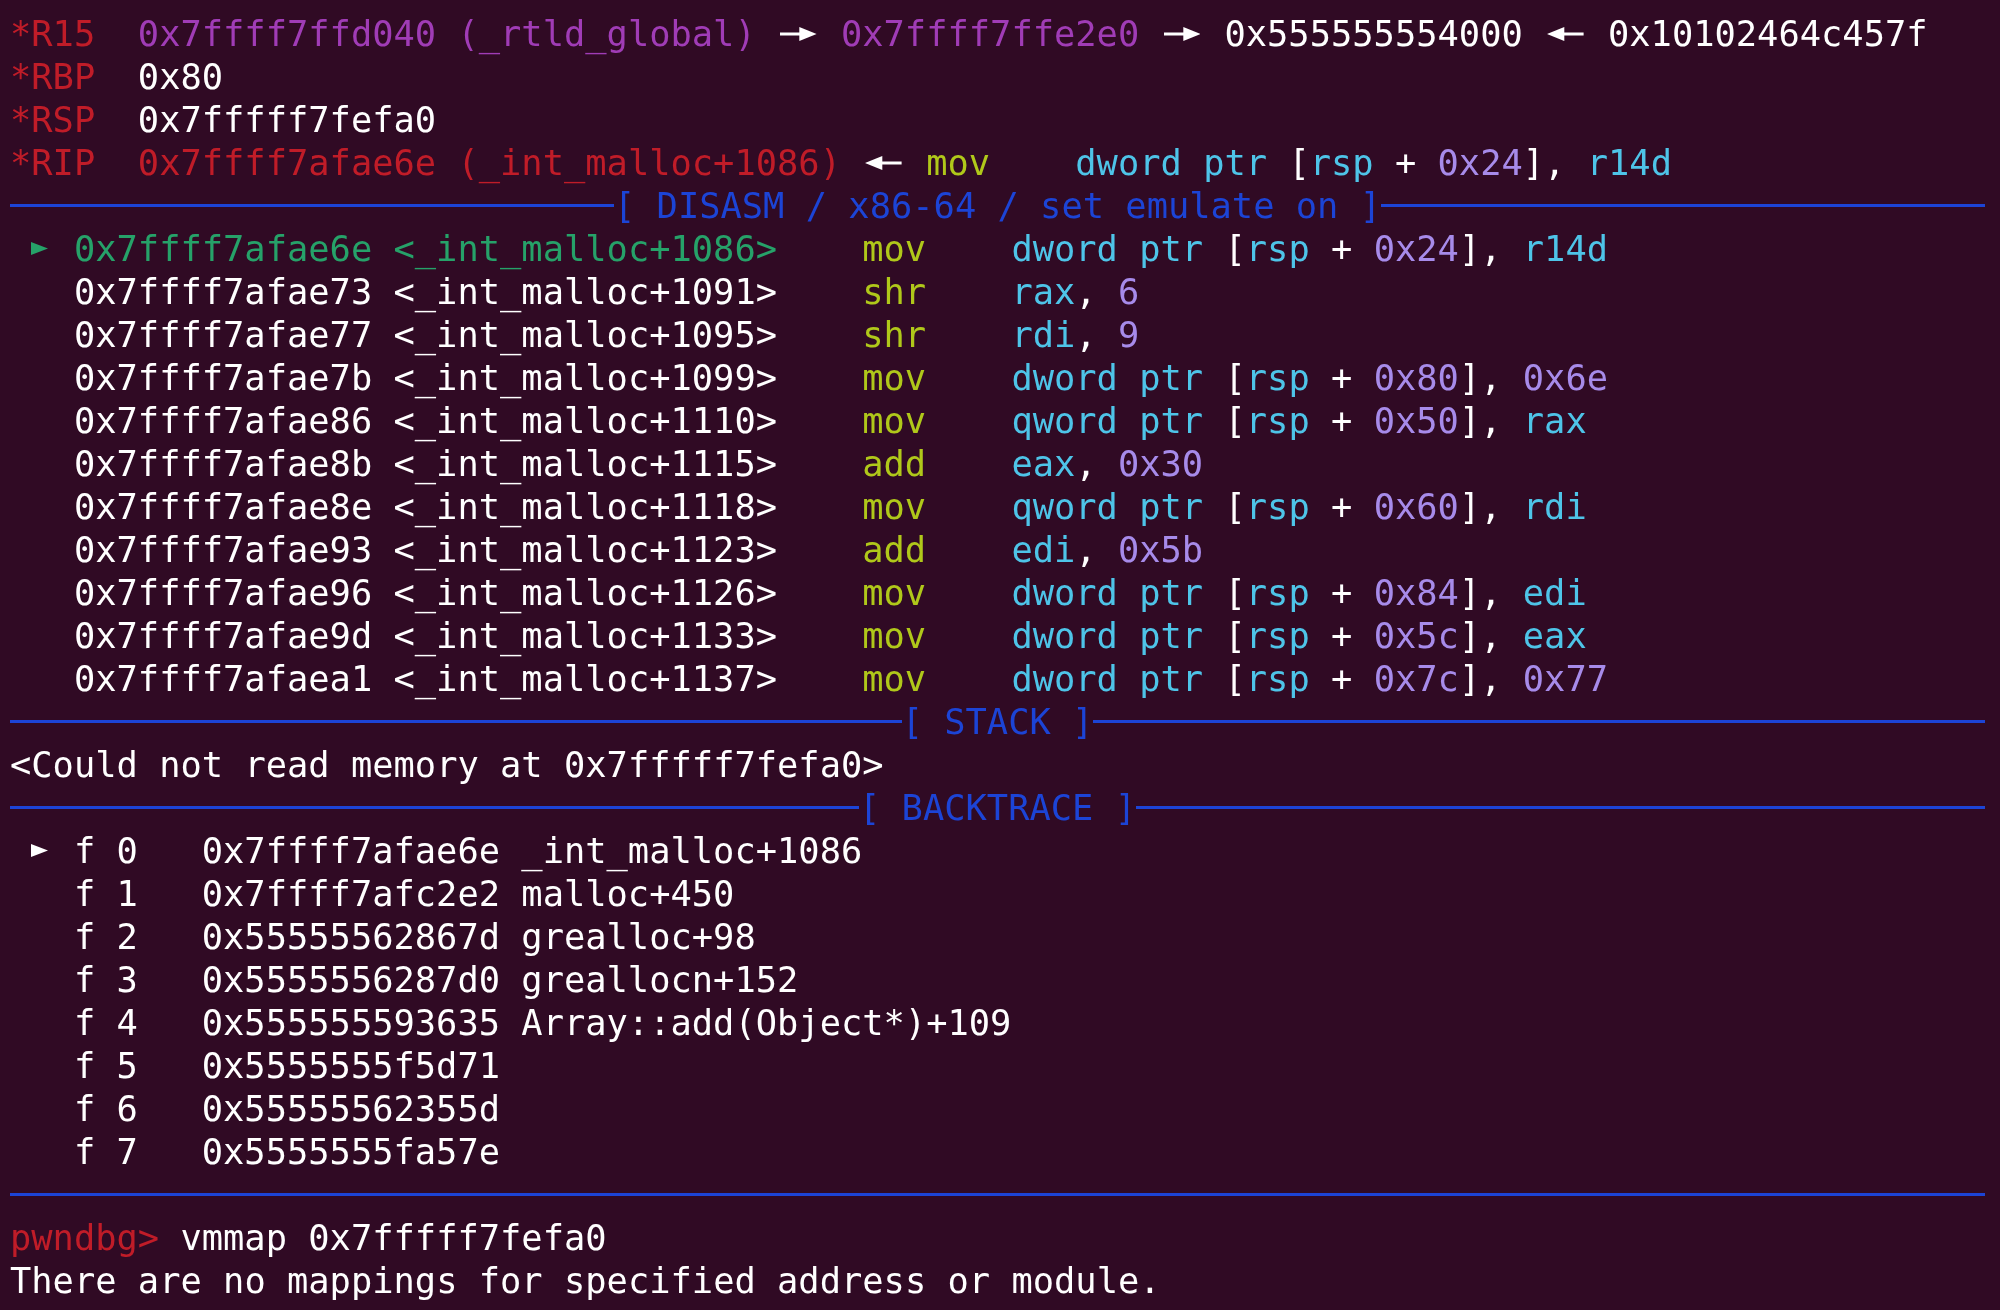 Image resolution: width=2000 pixels, height=1310 pixels. Describe the element at coordinates (53, 119) in the screenshot. I see `register-name: *RSP` at that location.